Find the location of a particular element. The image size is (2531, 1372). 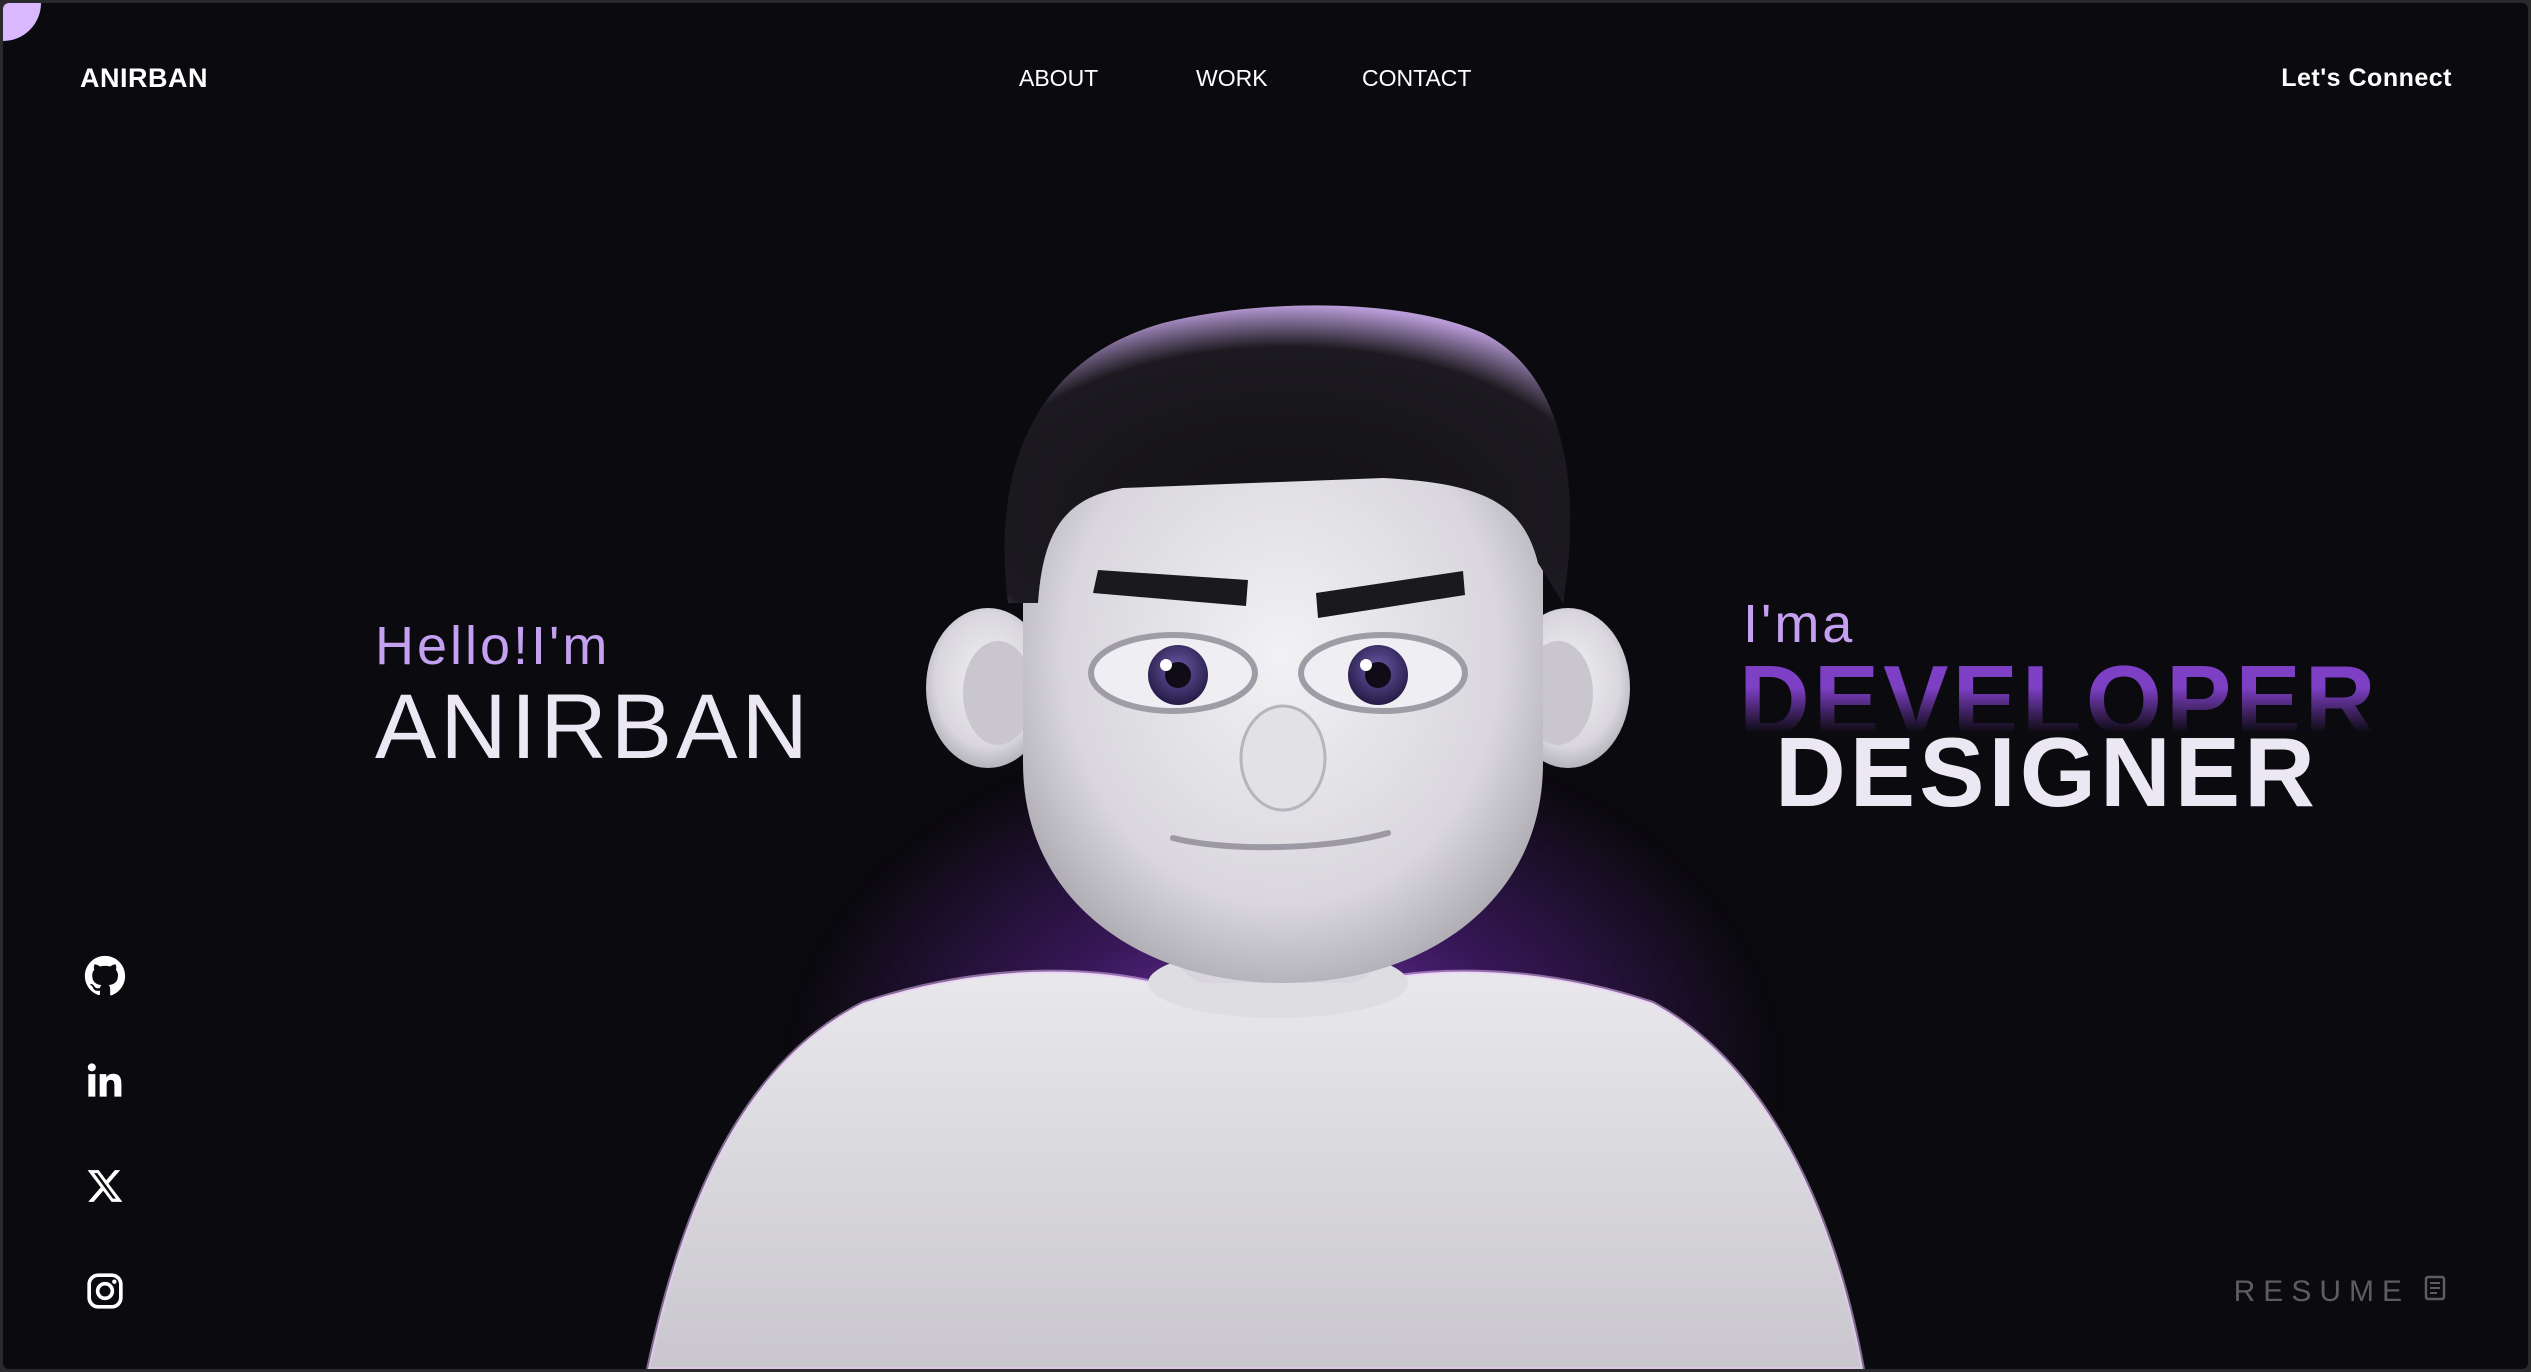

nav-link-work: WORK is located at coordinates (1232, 78).